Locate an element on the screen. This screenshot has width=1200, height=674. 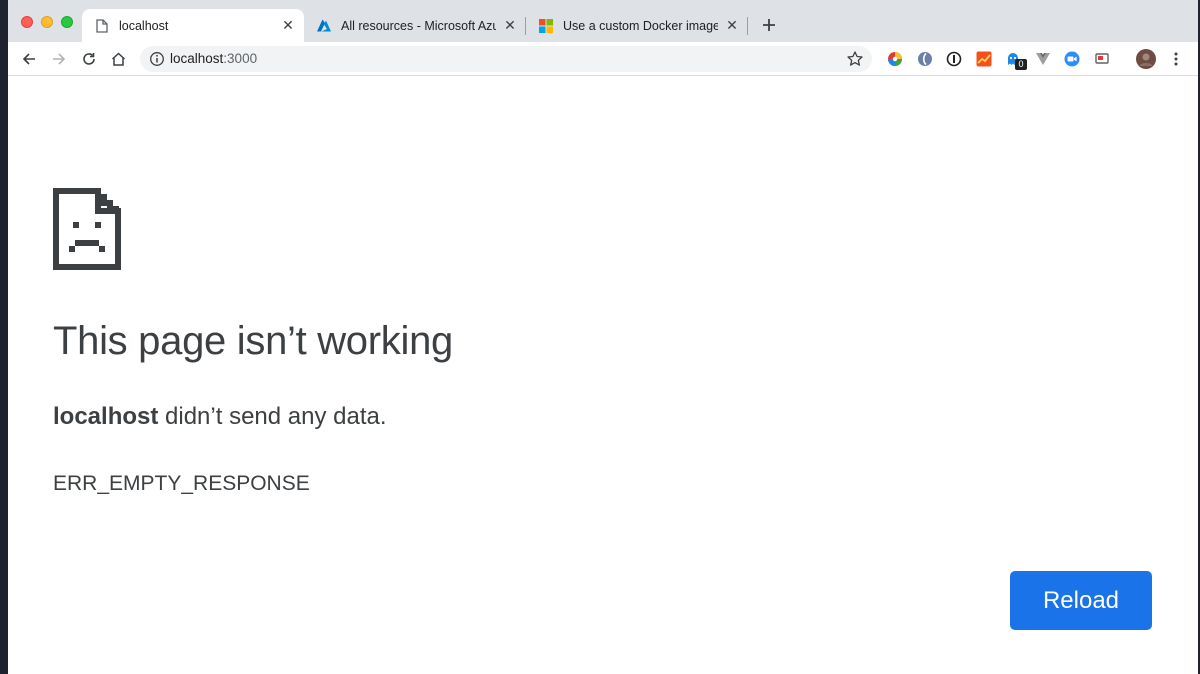
error-code: ERR_EMPTY_RESPONSE is located at coordinates (181, 483).